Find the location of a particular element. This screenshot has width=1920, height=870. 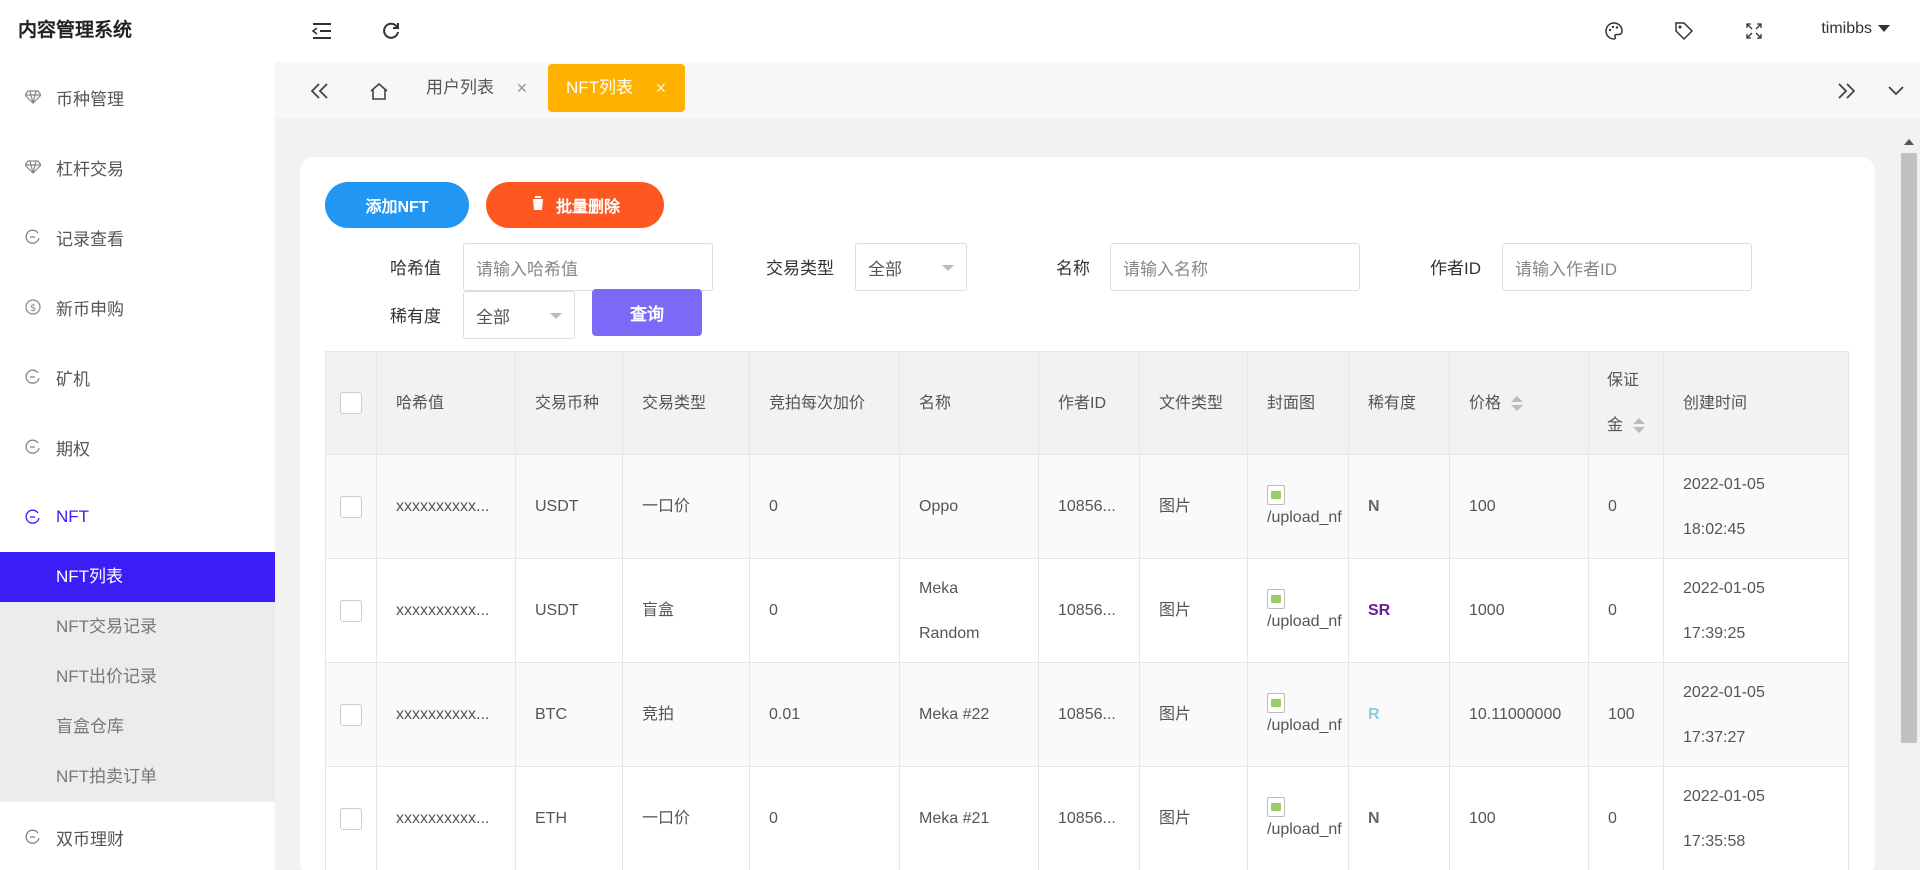

refresh-icon is located at coordinates (391, 31).